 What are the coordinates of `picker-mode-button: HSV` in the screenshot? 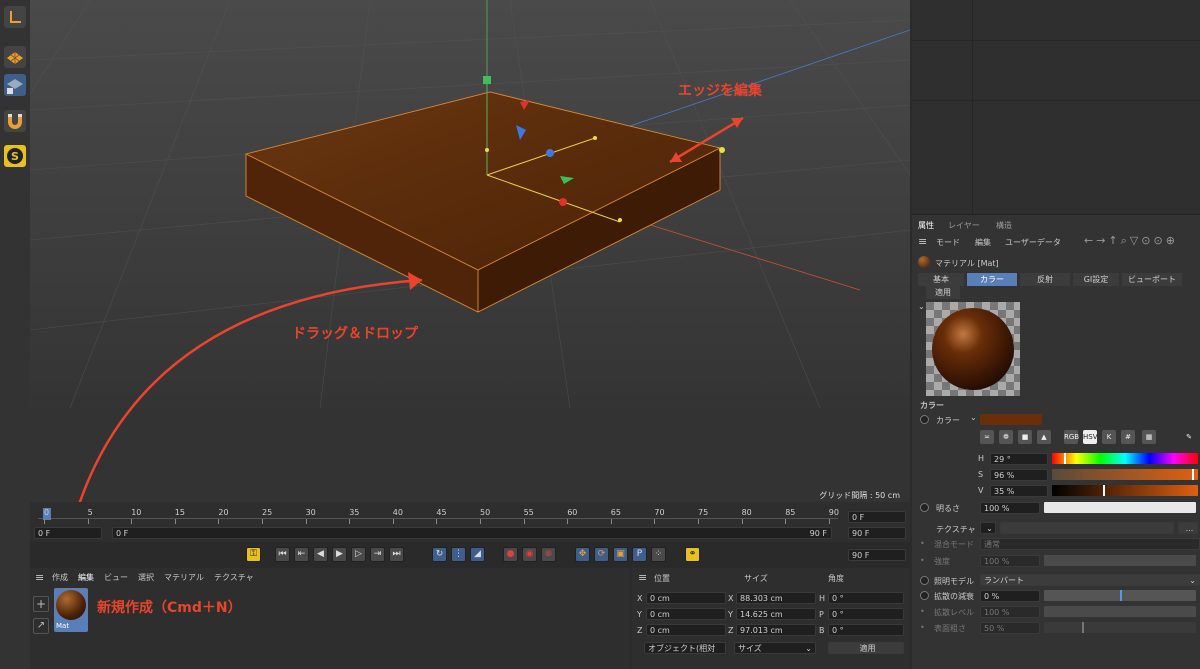 It's located at (1090, 437).